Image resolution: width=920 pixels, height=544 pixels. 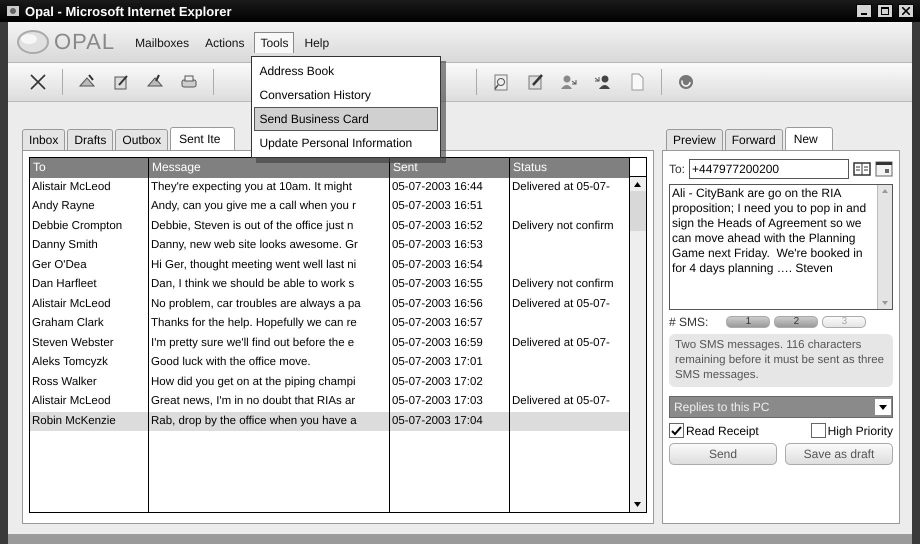 I want to click on calendar-icon, so click(x=884, y=169).